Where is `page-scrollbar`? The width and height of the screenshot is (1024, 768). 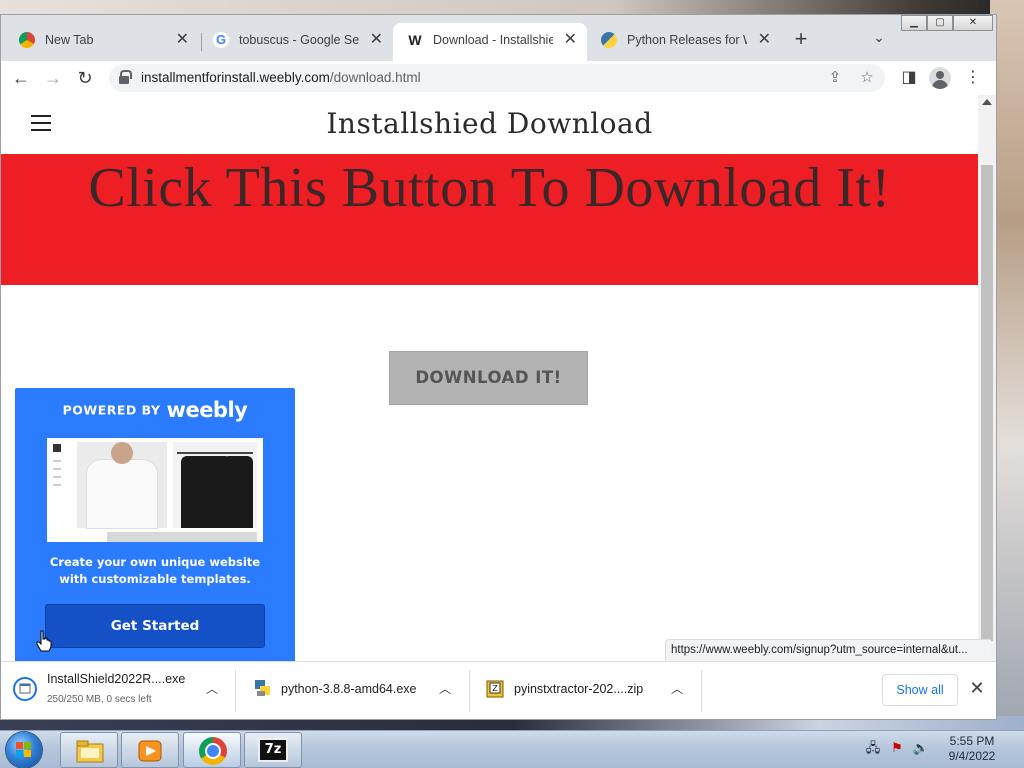 page-scrollbar is located at coordinates (987, 378).